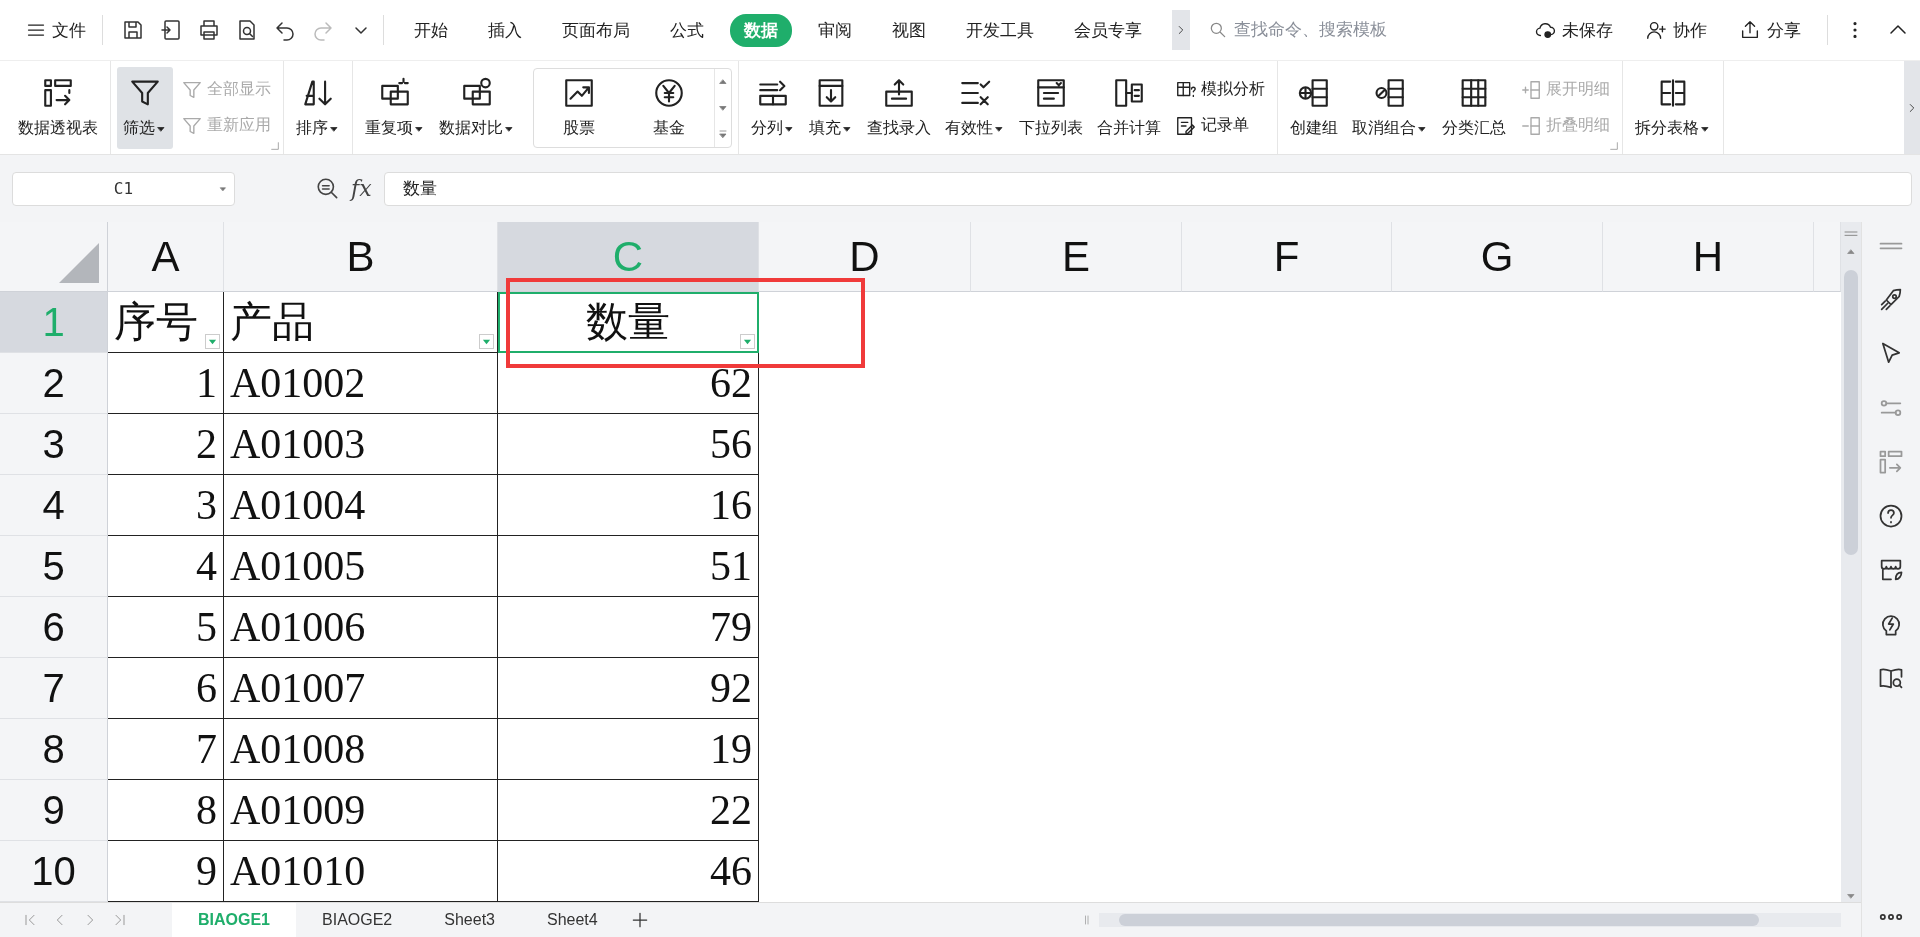 The image size is (1920, 937). I want to click on ribbon-button: 下拉列表, so click(1051, 107).